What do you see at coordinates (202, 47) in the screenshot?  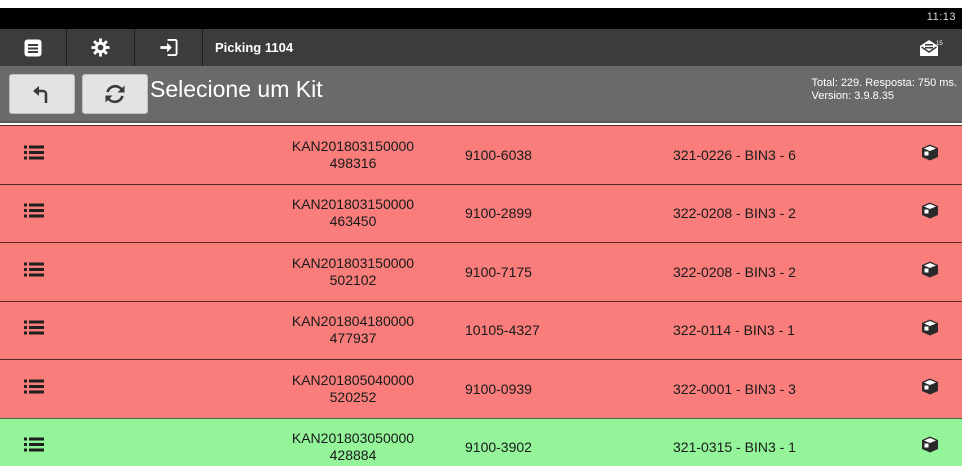 I see `toolbar-divider` at bounding box center [202, 47].